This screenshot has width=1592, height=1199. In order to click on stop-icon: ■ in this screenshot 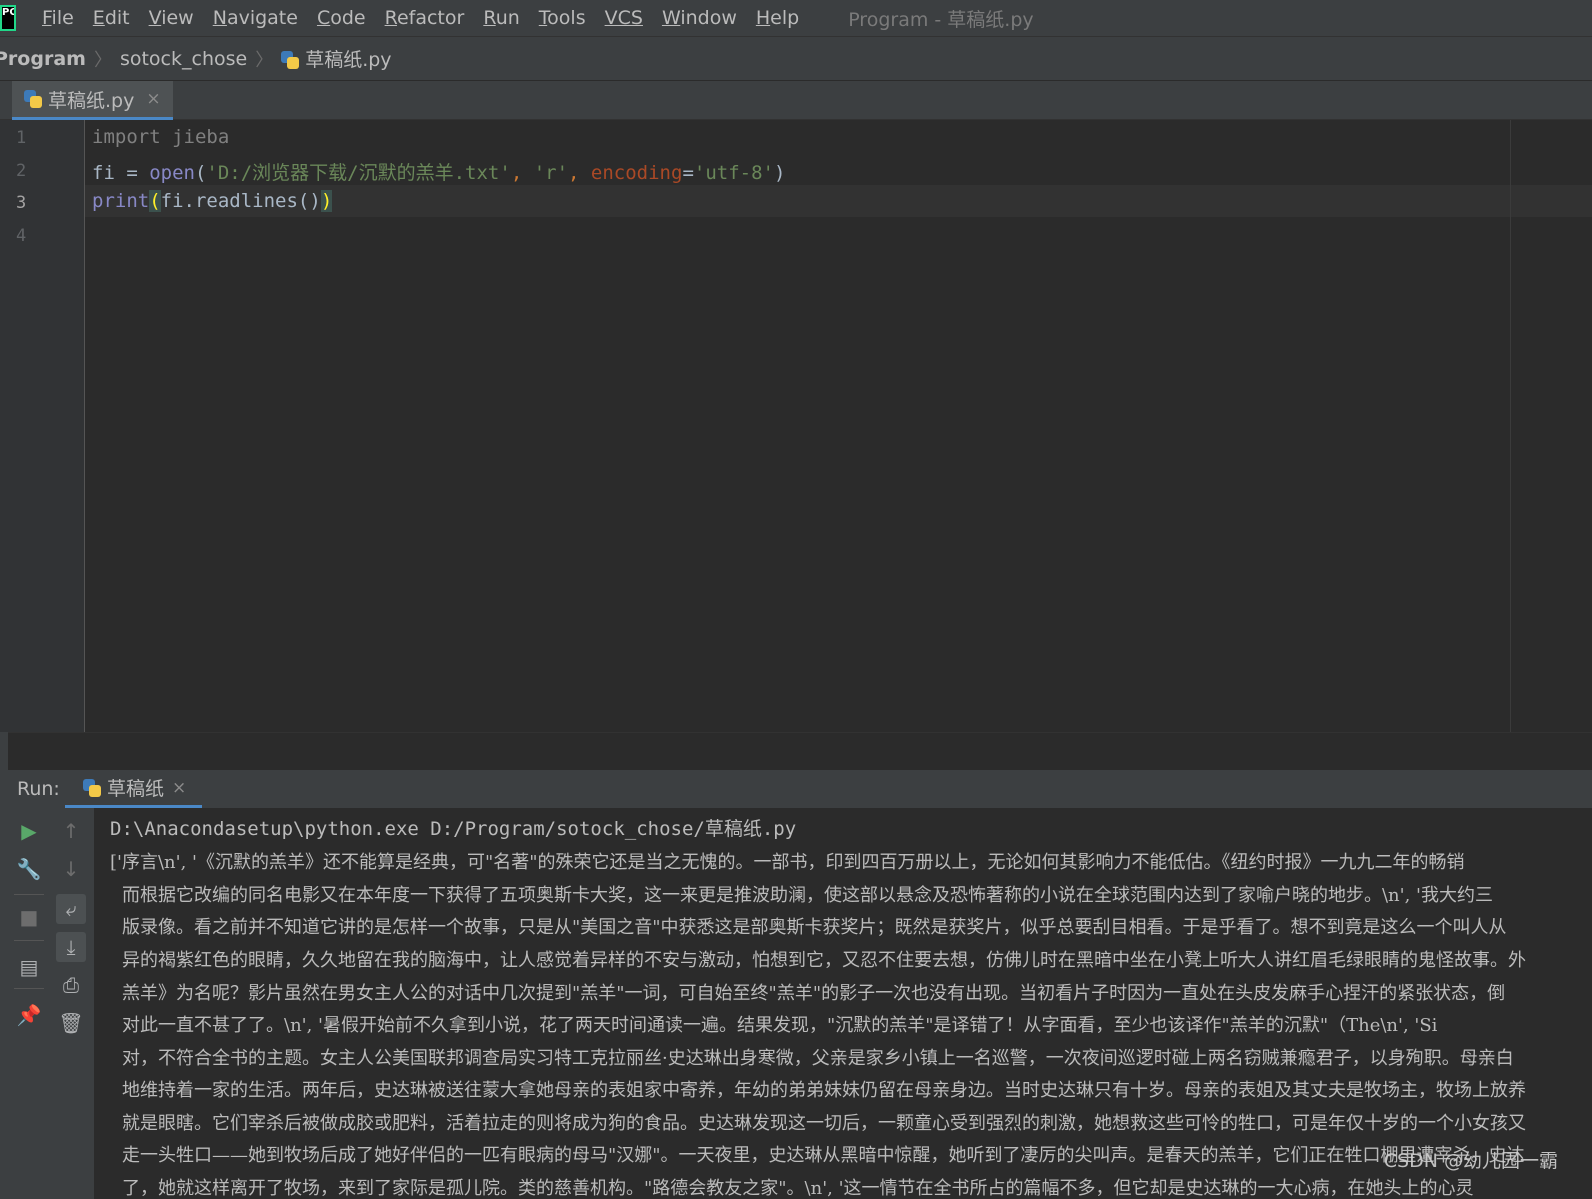, I will do `click(29, 917)`.